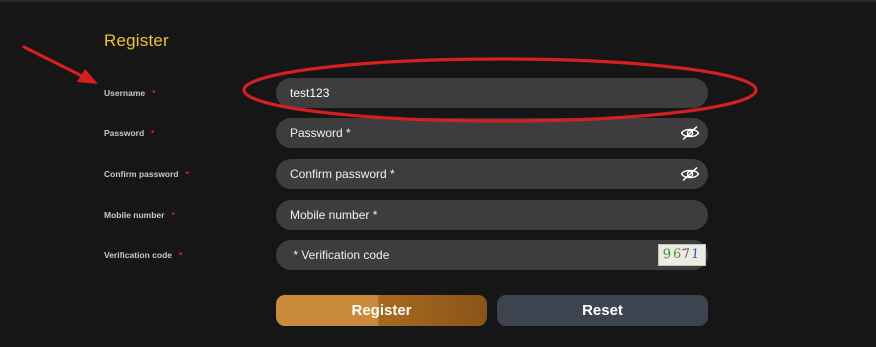 The image size is (876, 347). I want to click on password-label-text: Password, so click(124, 133).